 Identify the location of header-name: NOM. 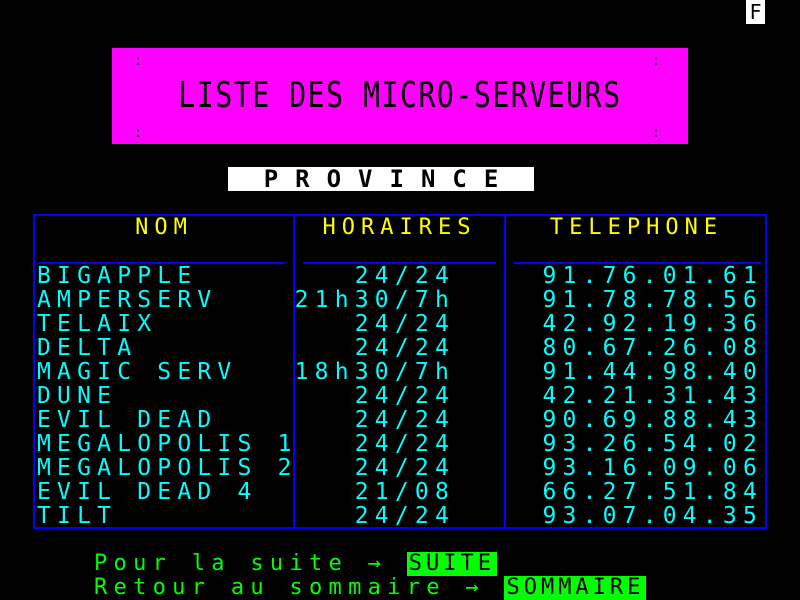
(164, 227).